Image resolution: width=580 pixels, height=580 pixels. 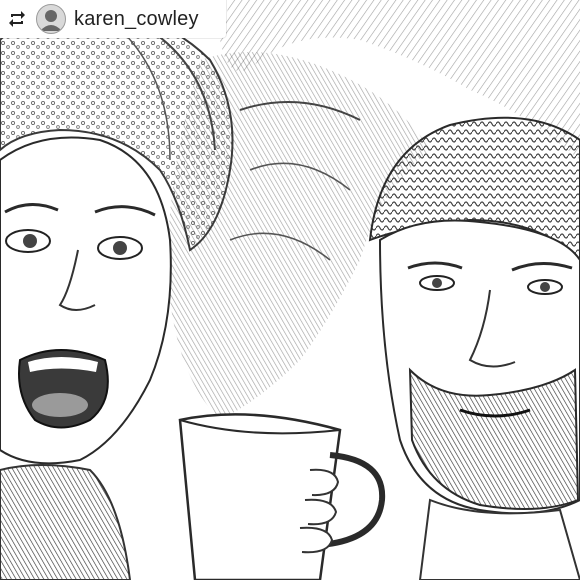 I want to click on mug, so click(x=282, y=496).